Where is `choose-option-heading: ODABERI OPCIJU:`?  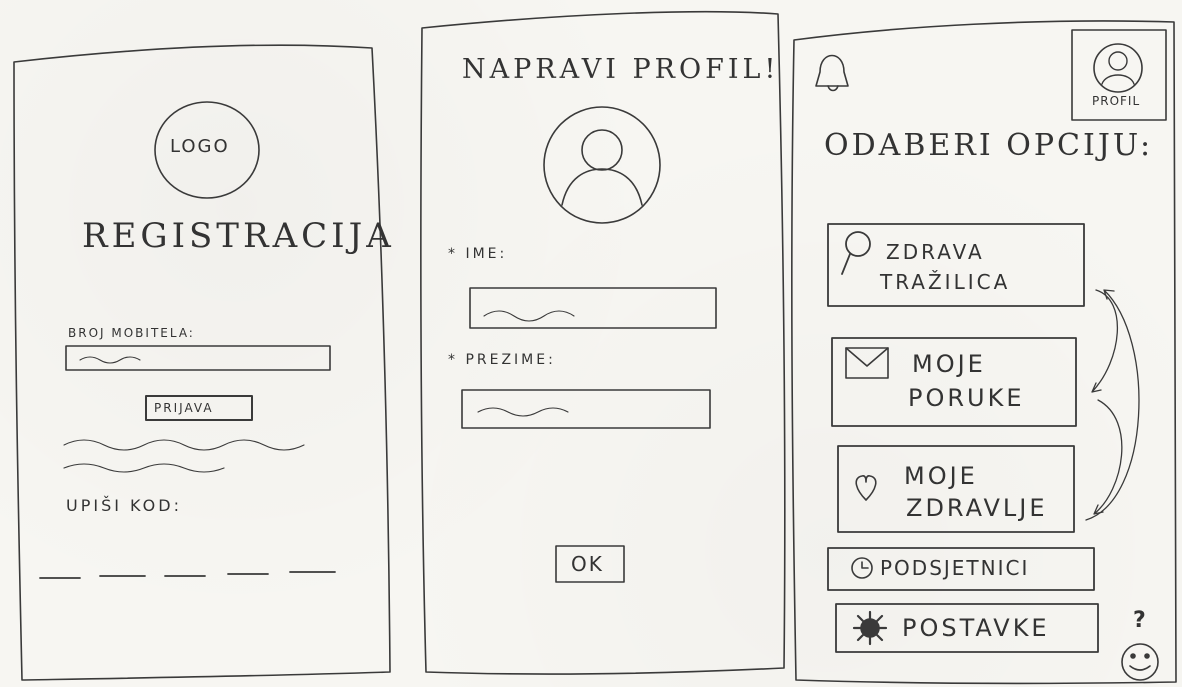 choose-option-heading: ODABERI OPCIJU: is located at coordinates (989, 145).